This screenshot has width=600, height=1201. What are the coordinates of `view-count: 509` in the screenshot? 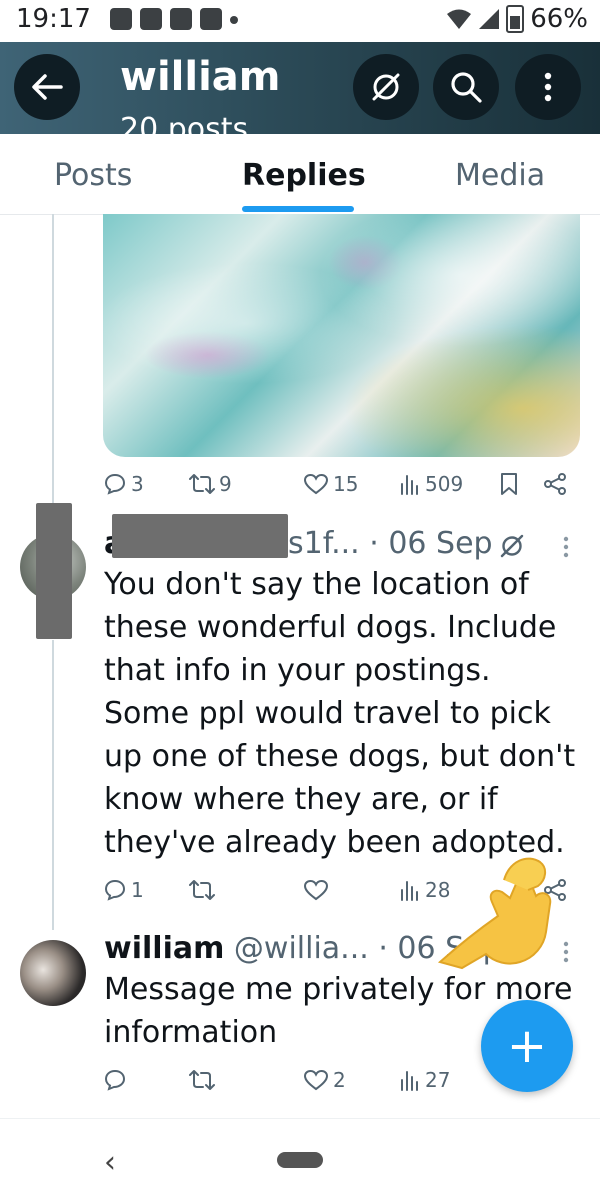 It's located at (444, 484).